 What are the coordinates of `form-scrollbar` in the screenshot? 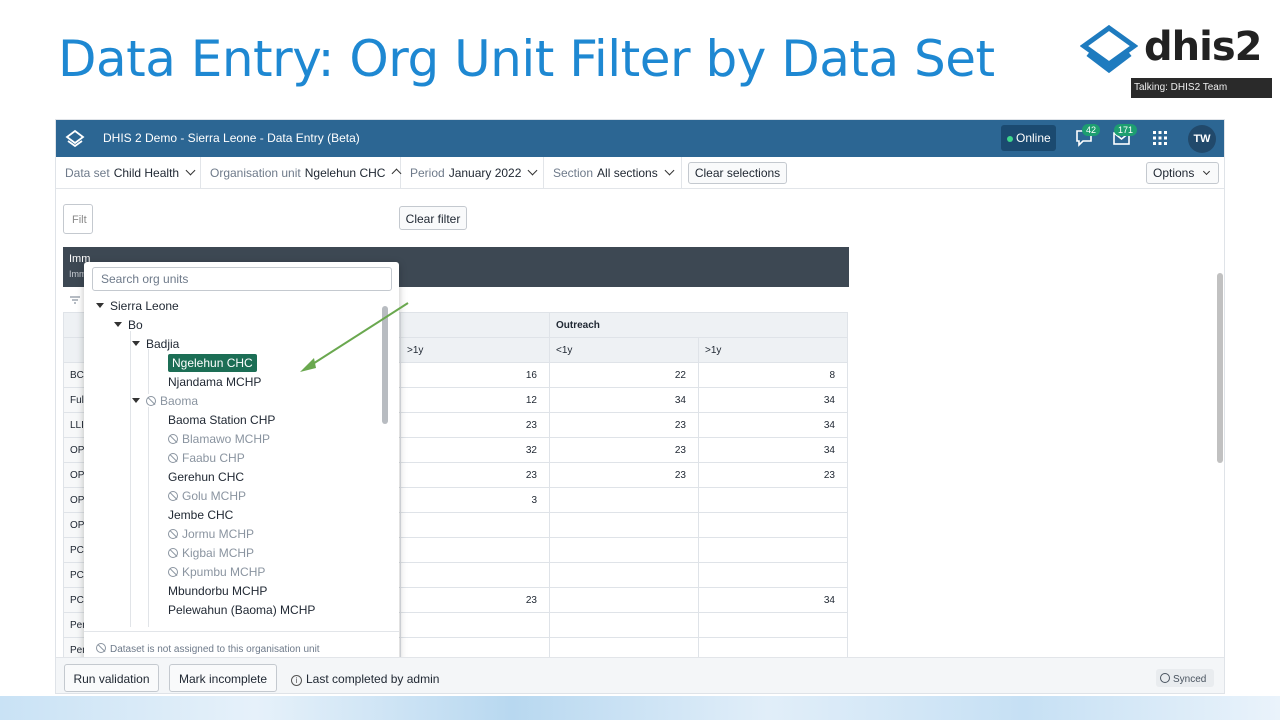 It's located at (1220, 481).